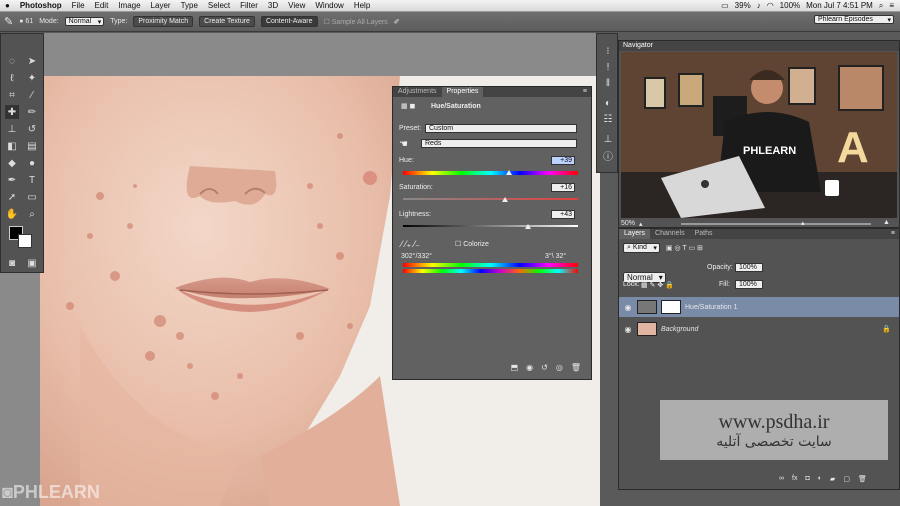 Image resolution: width=900 pixels, height=506 pixels. I want to click on list-icon: ≡, so click(891, 5).